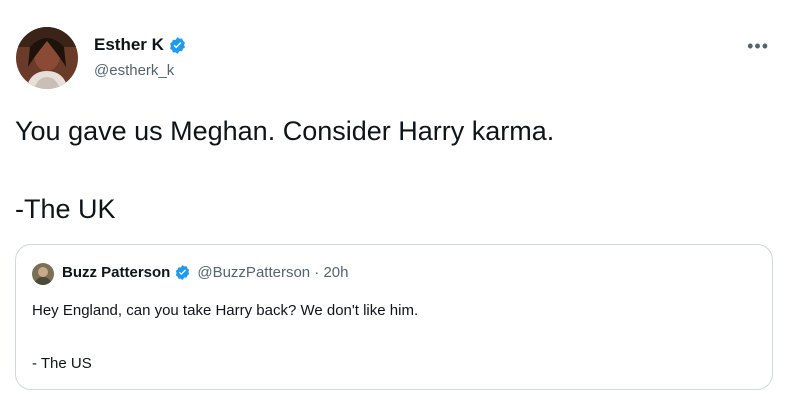  I want to click on avatar-photo, so click(47, 58).